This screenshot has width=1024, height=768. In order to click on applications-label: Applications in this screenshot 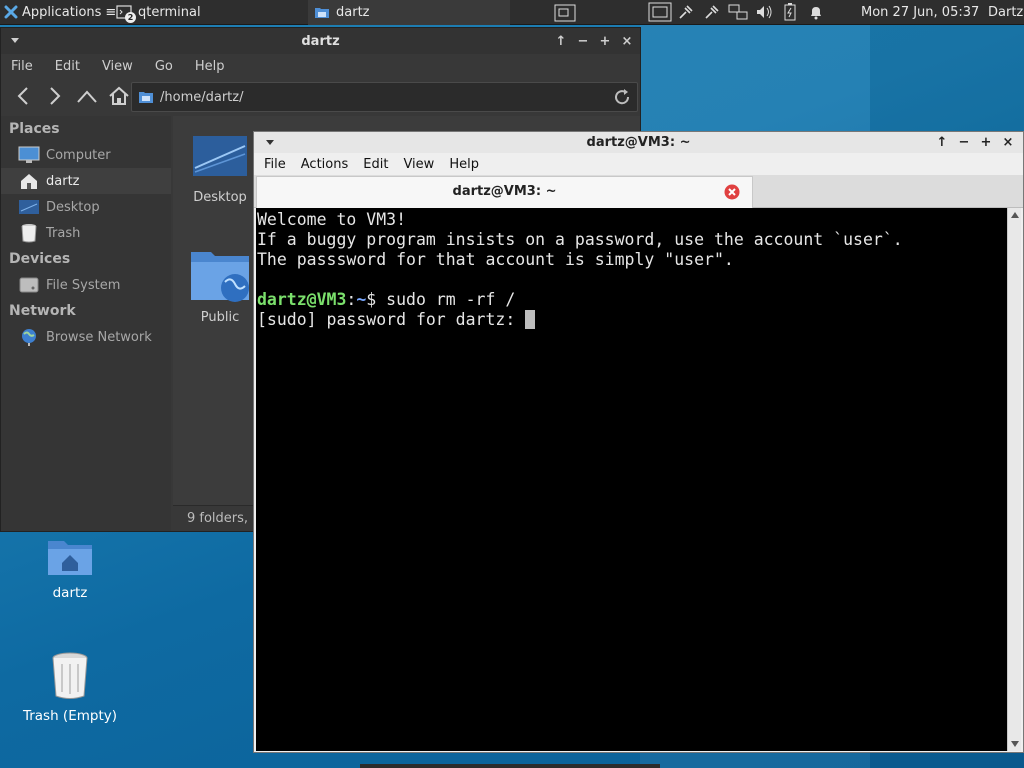, I will do `click(62, 12)`.